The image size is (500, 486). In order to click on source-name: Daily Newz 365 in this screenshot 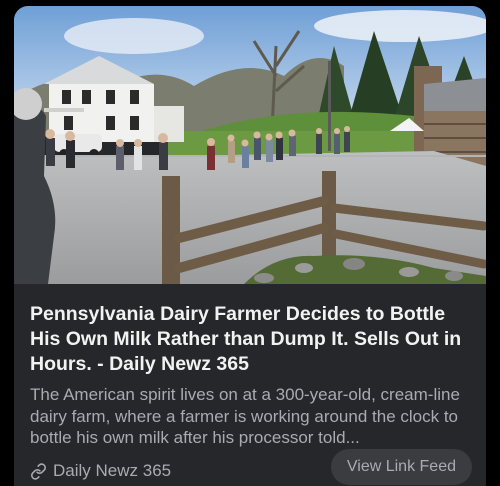, I will do `click(112, 470)`.